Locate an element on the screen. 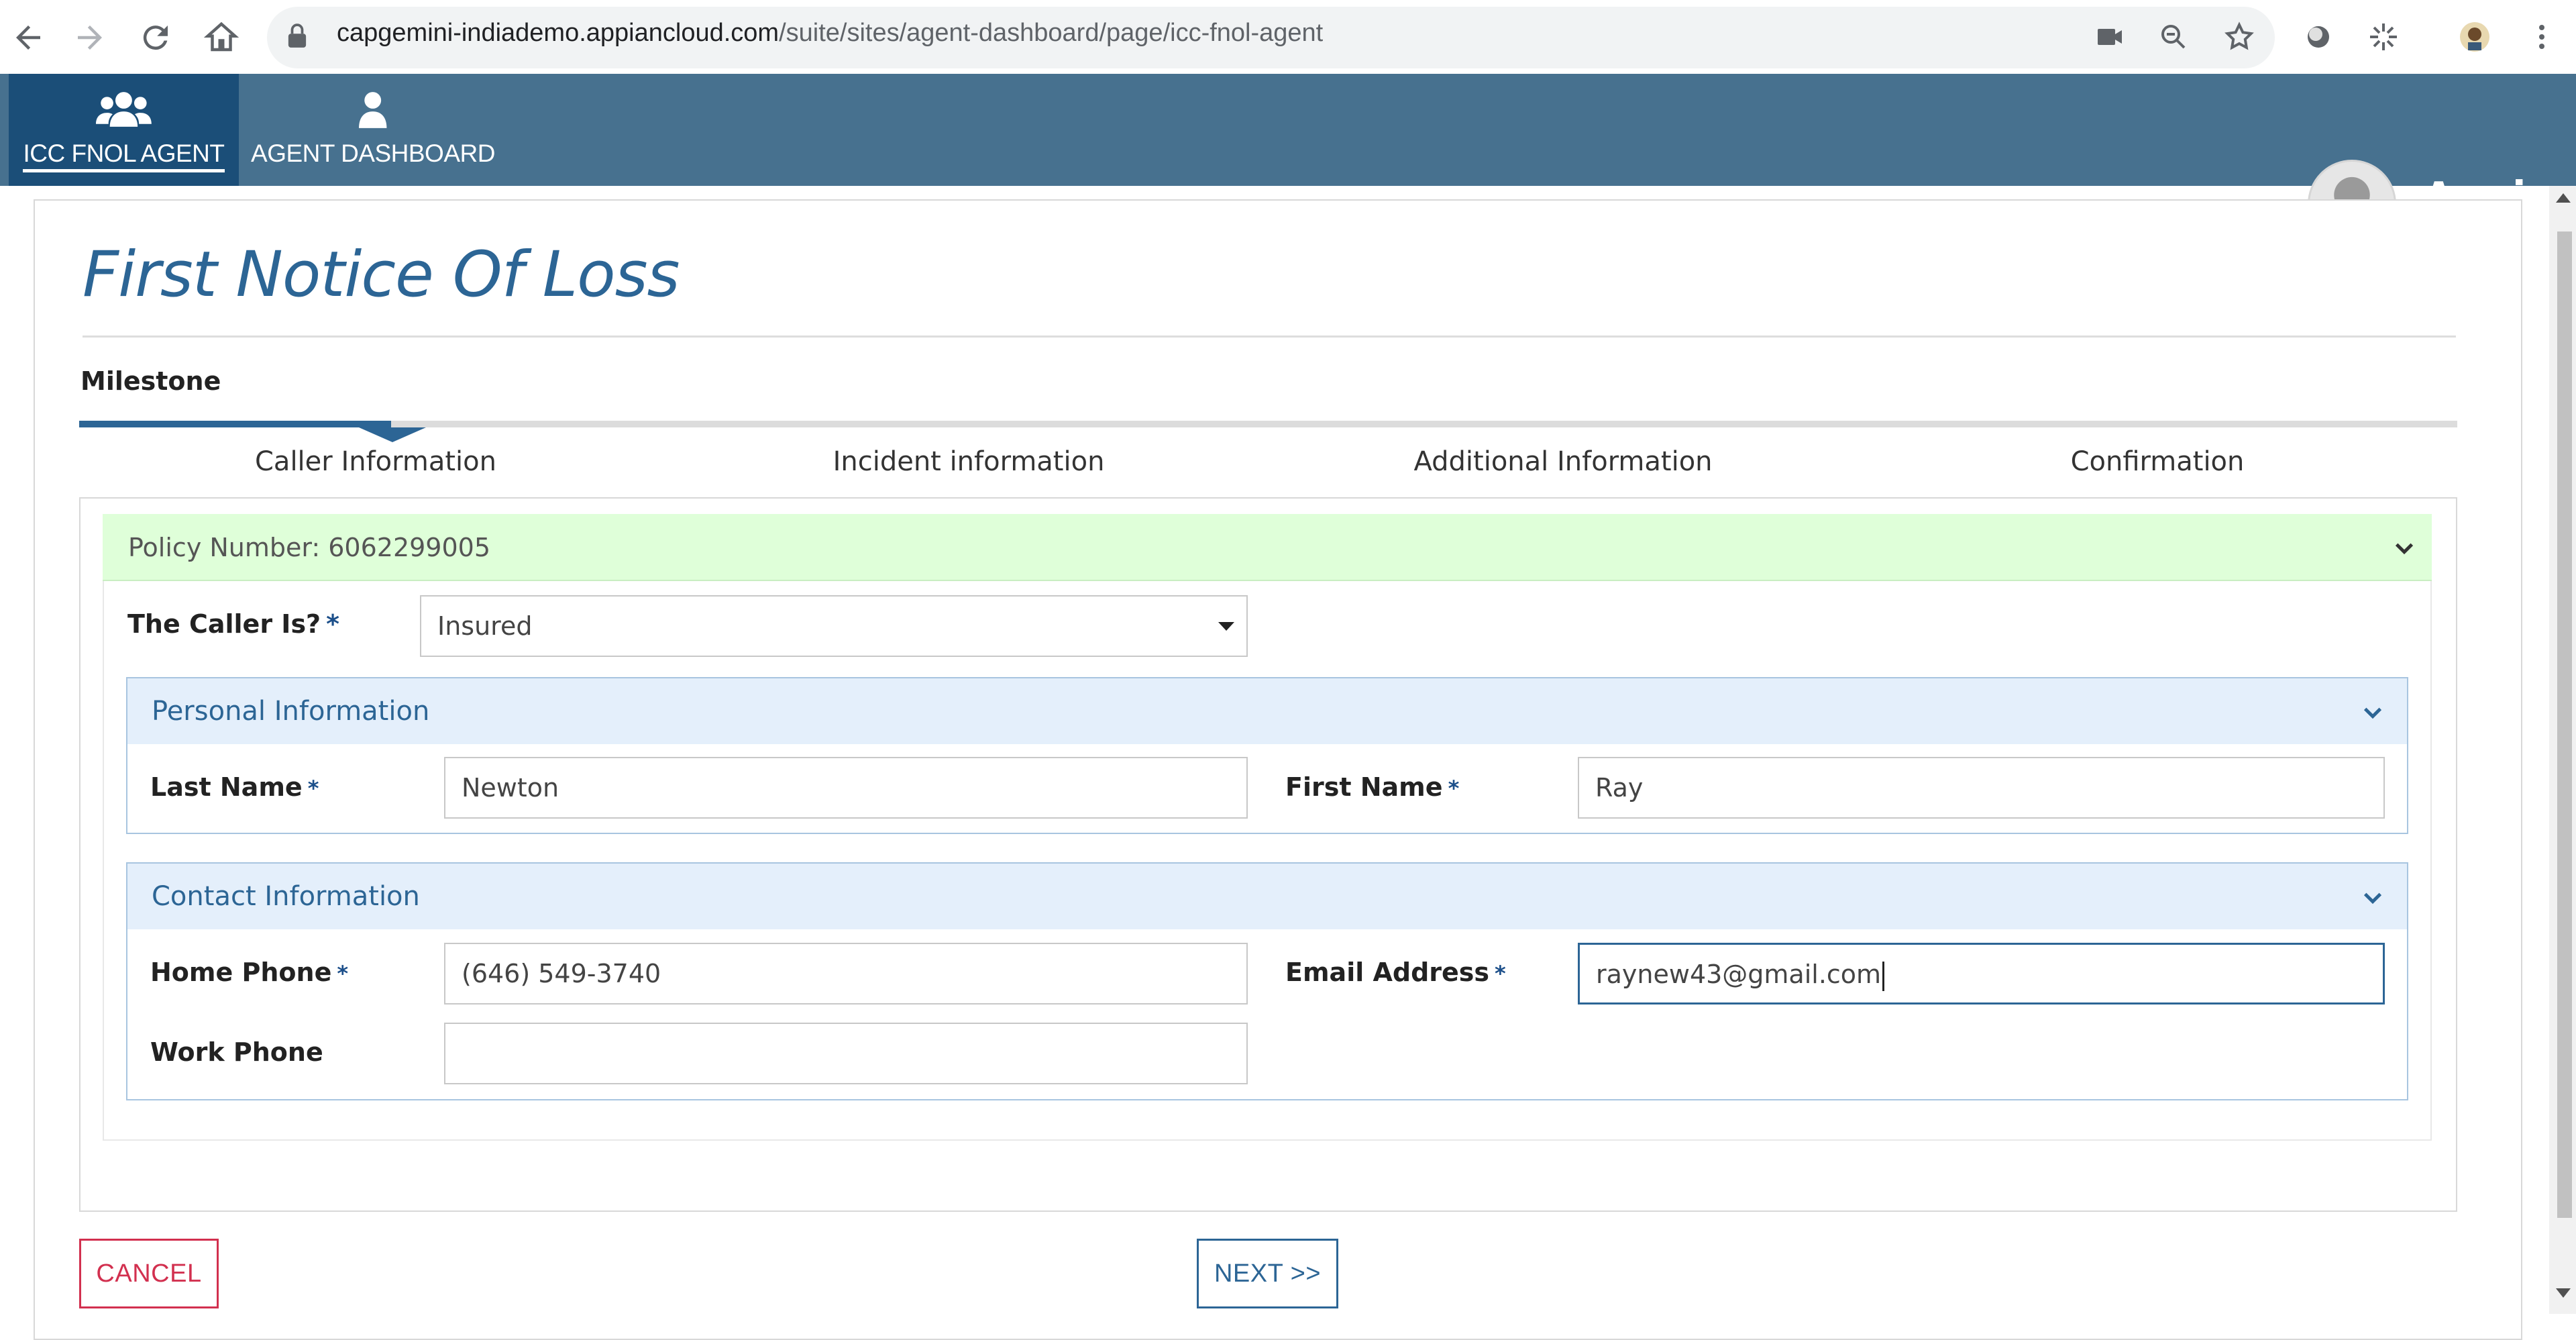  home-icon is located at coordinates (221, 37).